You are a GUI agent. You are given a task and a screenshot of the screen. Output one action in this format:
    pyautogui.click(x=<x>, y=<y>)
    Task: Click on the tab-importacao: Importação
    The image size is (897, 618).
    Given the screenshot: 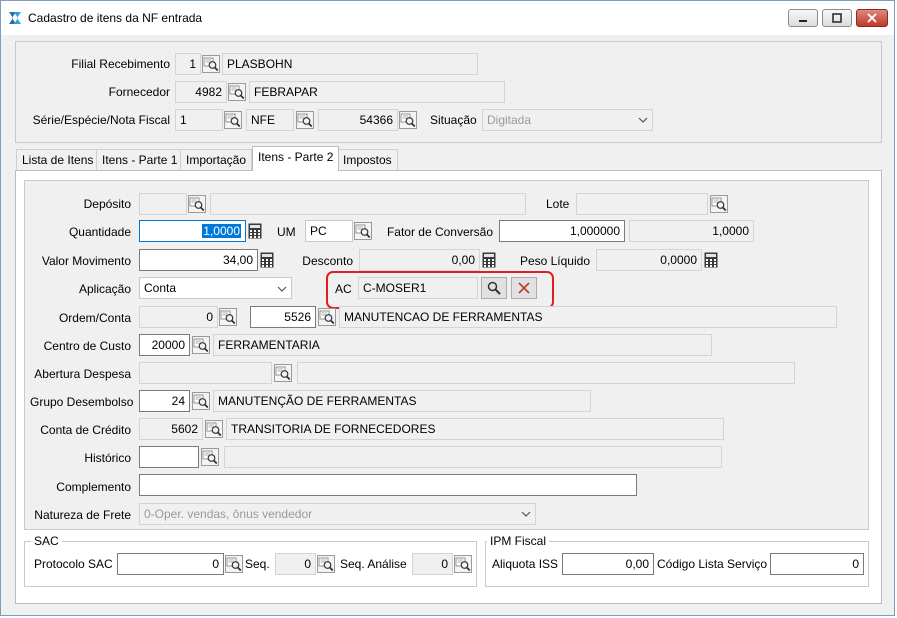 What is the action you would take?
    pyautogui.click(x=216, y=159)
    